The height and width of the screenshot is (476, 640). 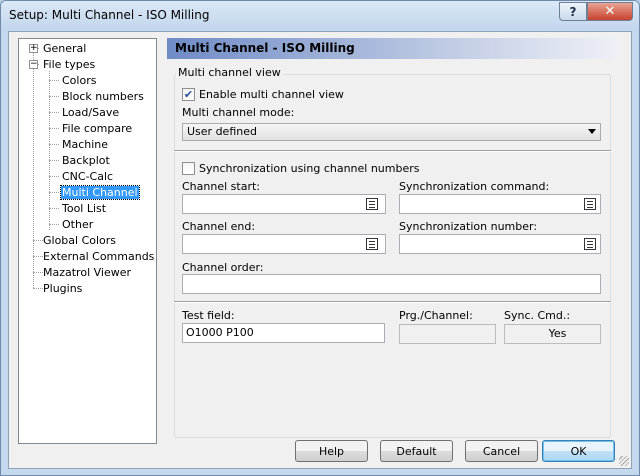 What do you see at coordinates (188, 168) in the screenshot?
I see `sync-channel-numbers-checkbox` at bounding box center [188, 168].